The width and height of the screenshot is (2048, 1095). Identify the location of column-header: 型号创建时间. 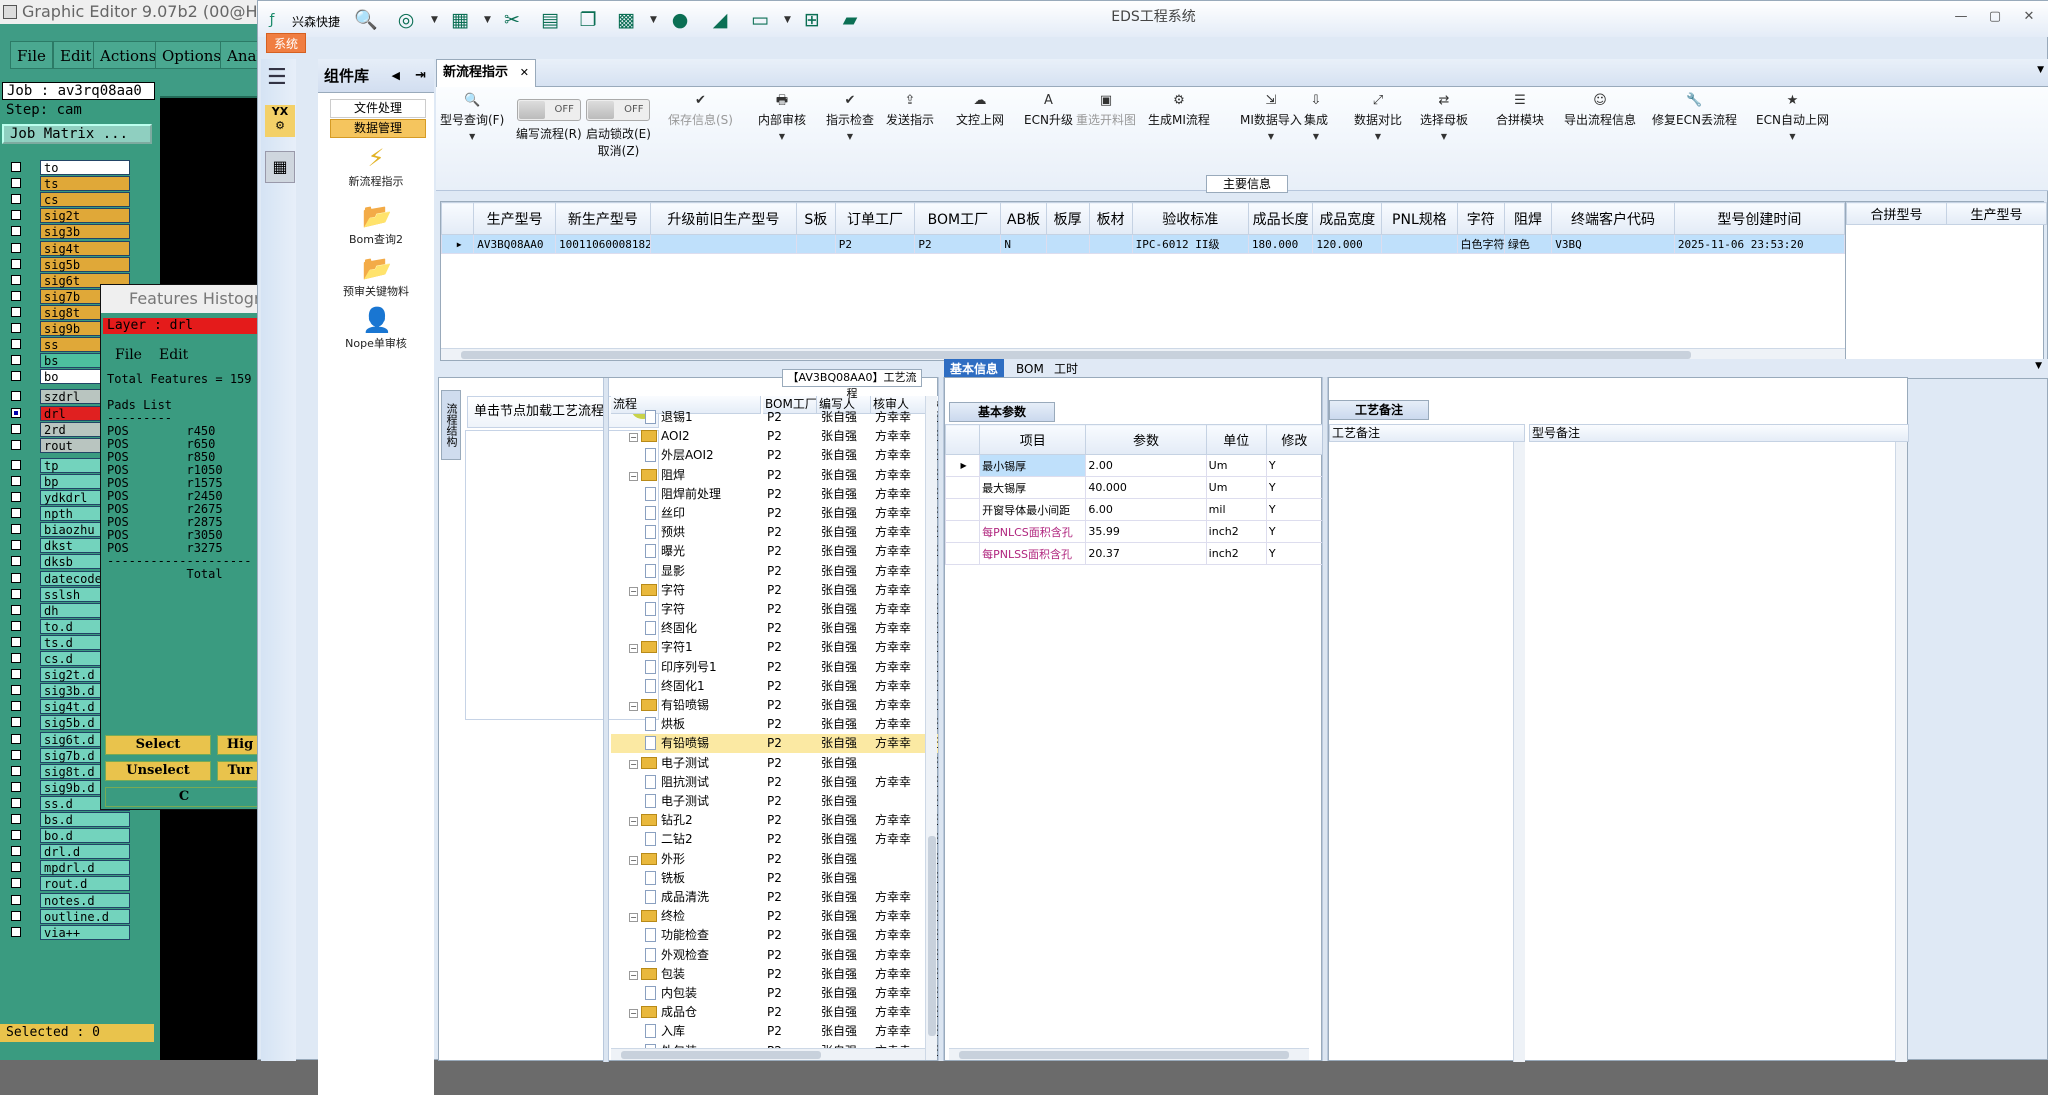
(1759, 218).